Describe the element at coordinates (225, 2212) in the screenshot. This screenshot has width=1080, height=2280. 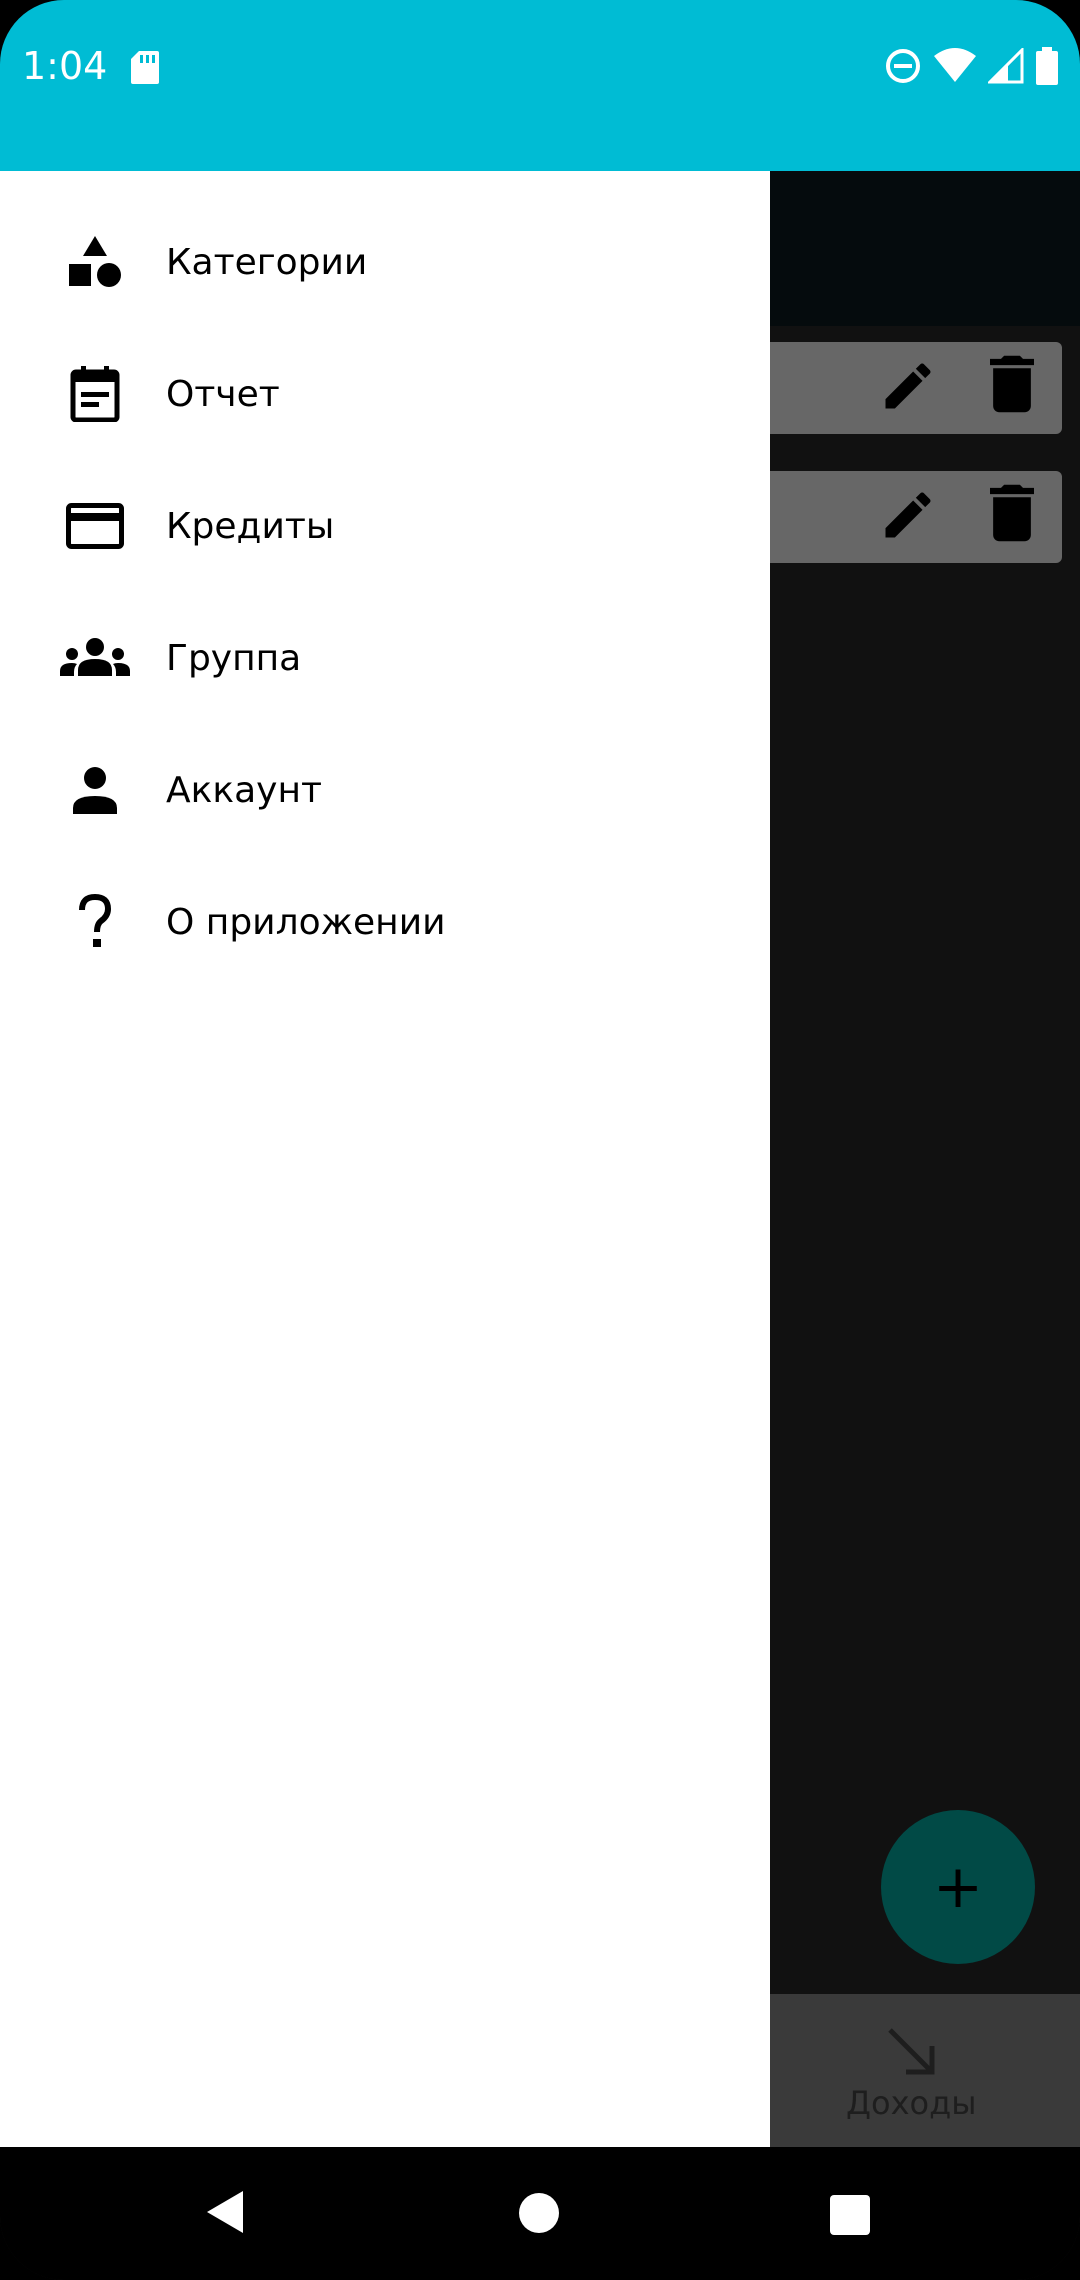
I see `back-icon` at that location.